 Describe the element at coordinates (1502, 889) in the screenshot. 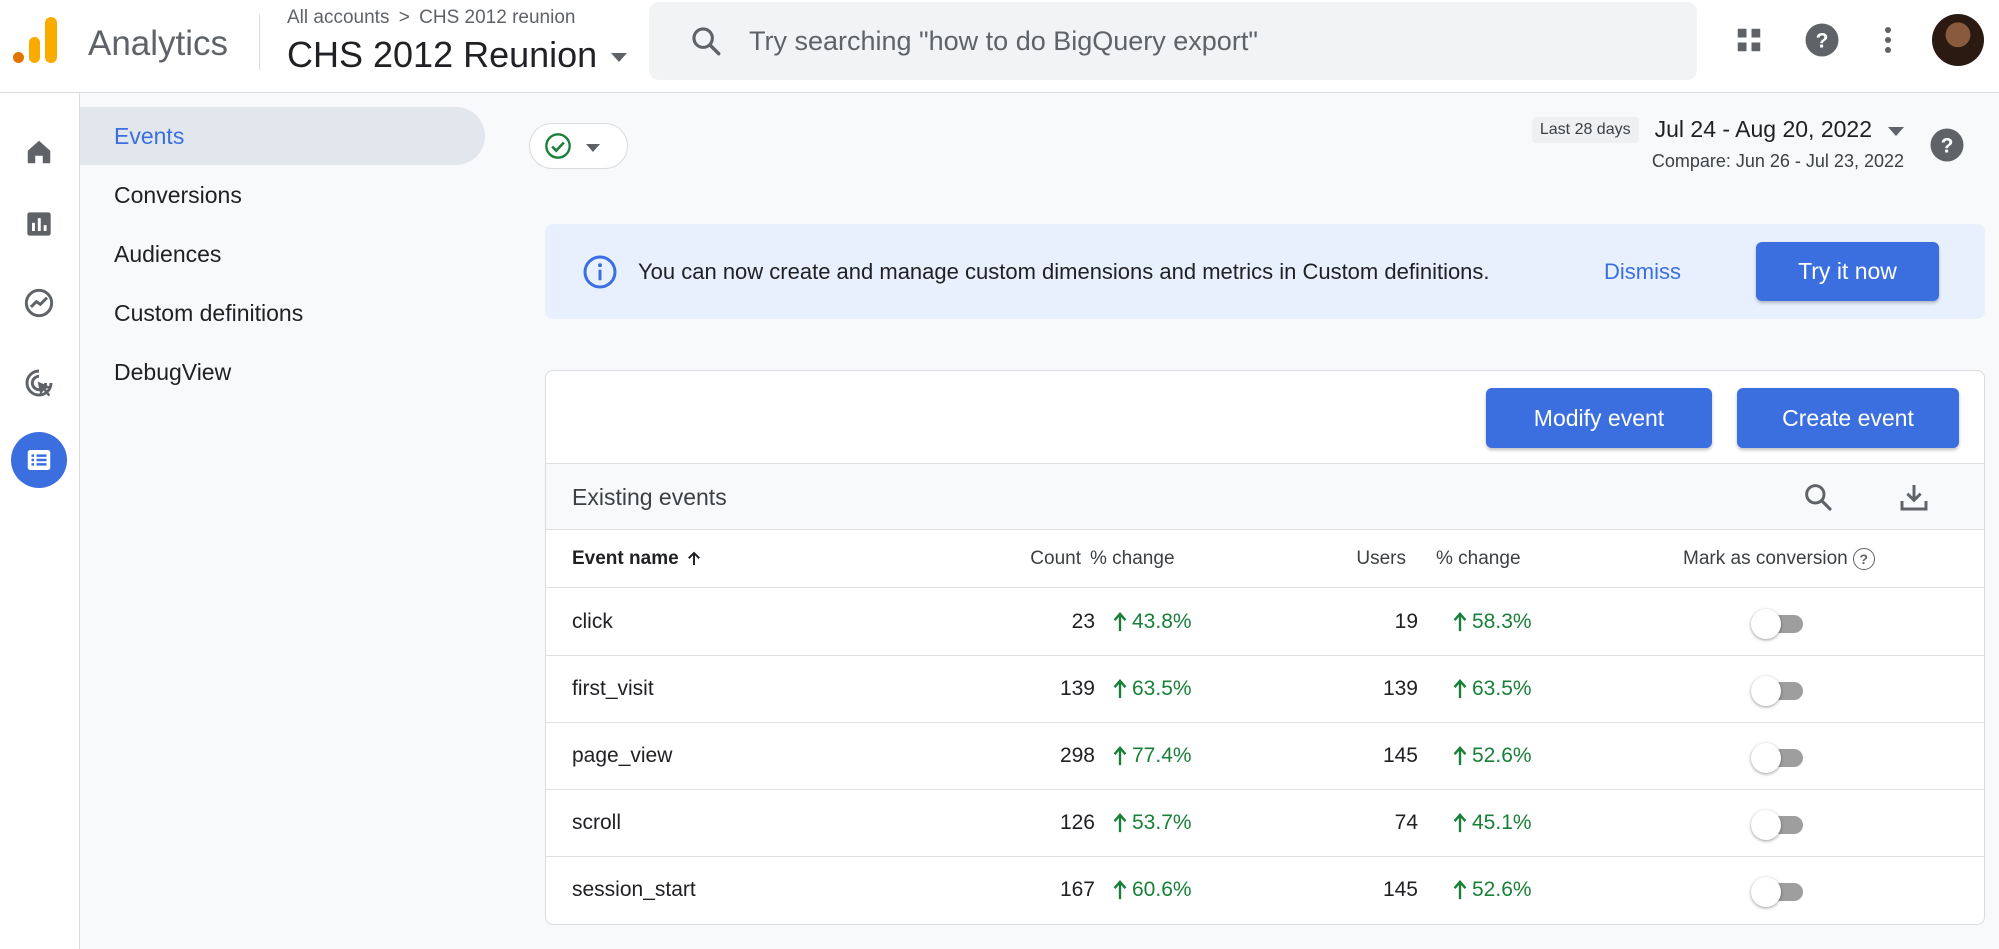

I see `users-change-value: 52.6%` at that location.